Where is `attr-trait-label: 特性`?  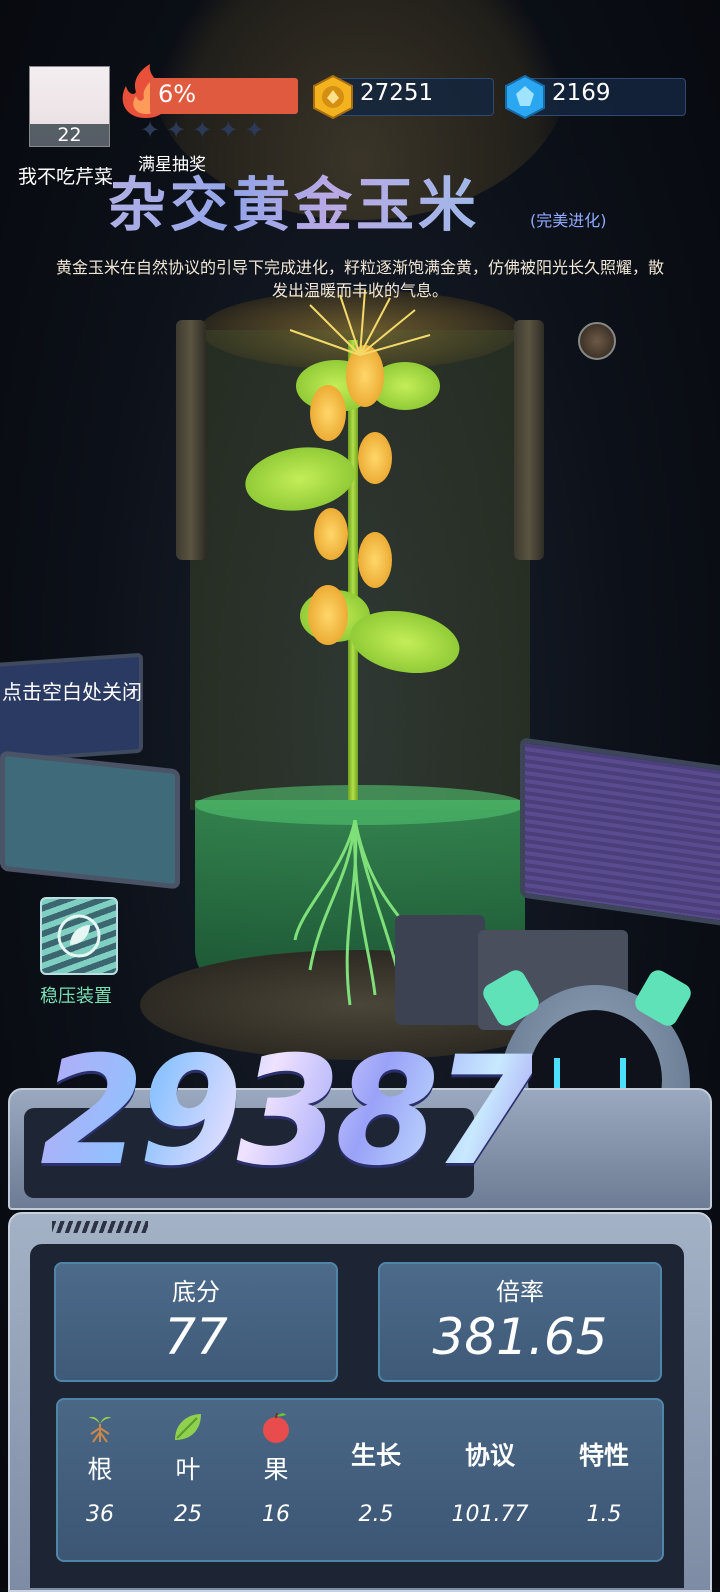
attr-trait-label: 特性 is located at coordinates (603, 1455).